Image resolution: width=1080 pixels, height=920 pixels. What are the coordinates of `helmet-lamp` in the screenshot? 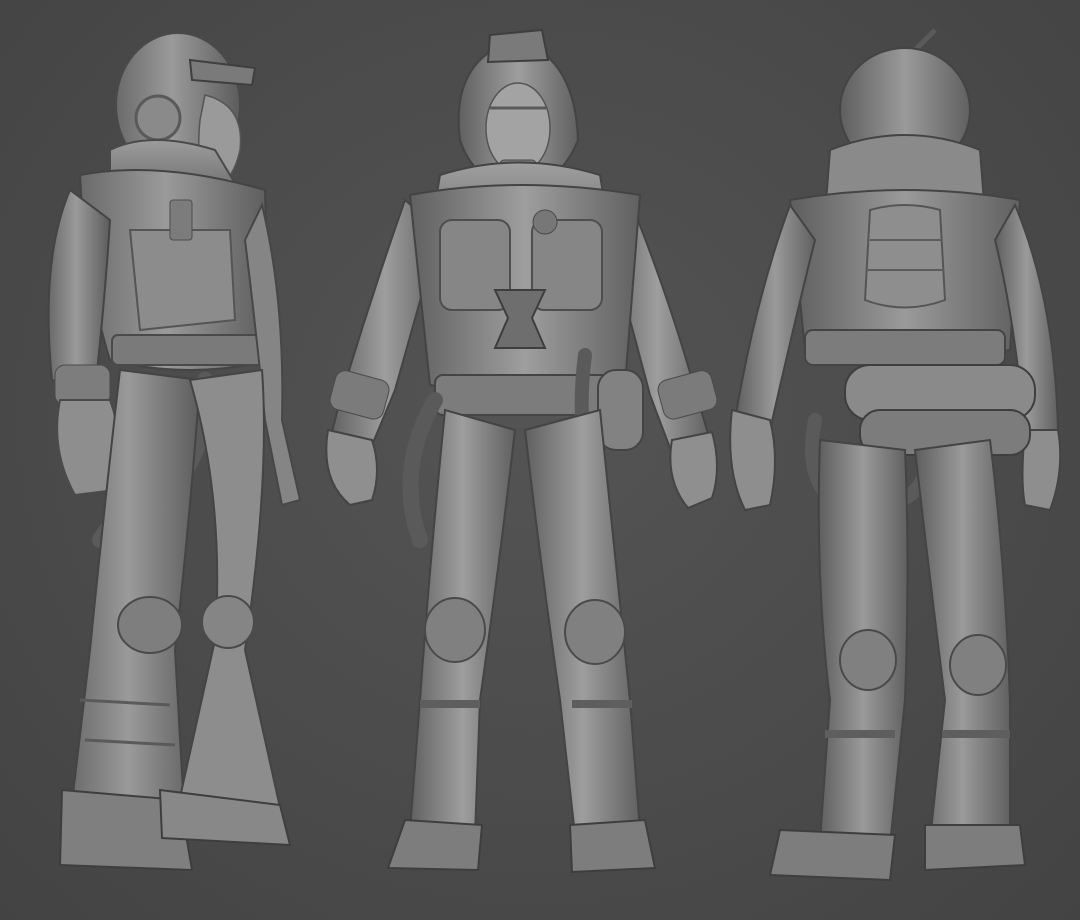 It's located at (518, 46).